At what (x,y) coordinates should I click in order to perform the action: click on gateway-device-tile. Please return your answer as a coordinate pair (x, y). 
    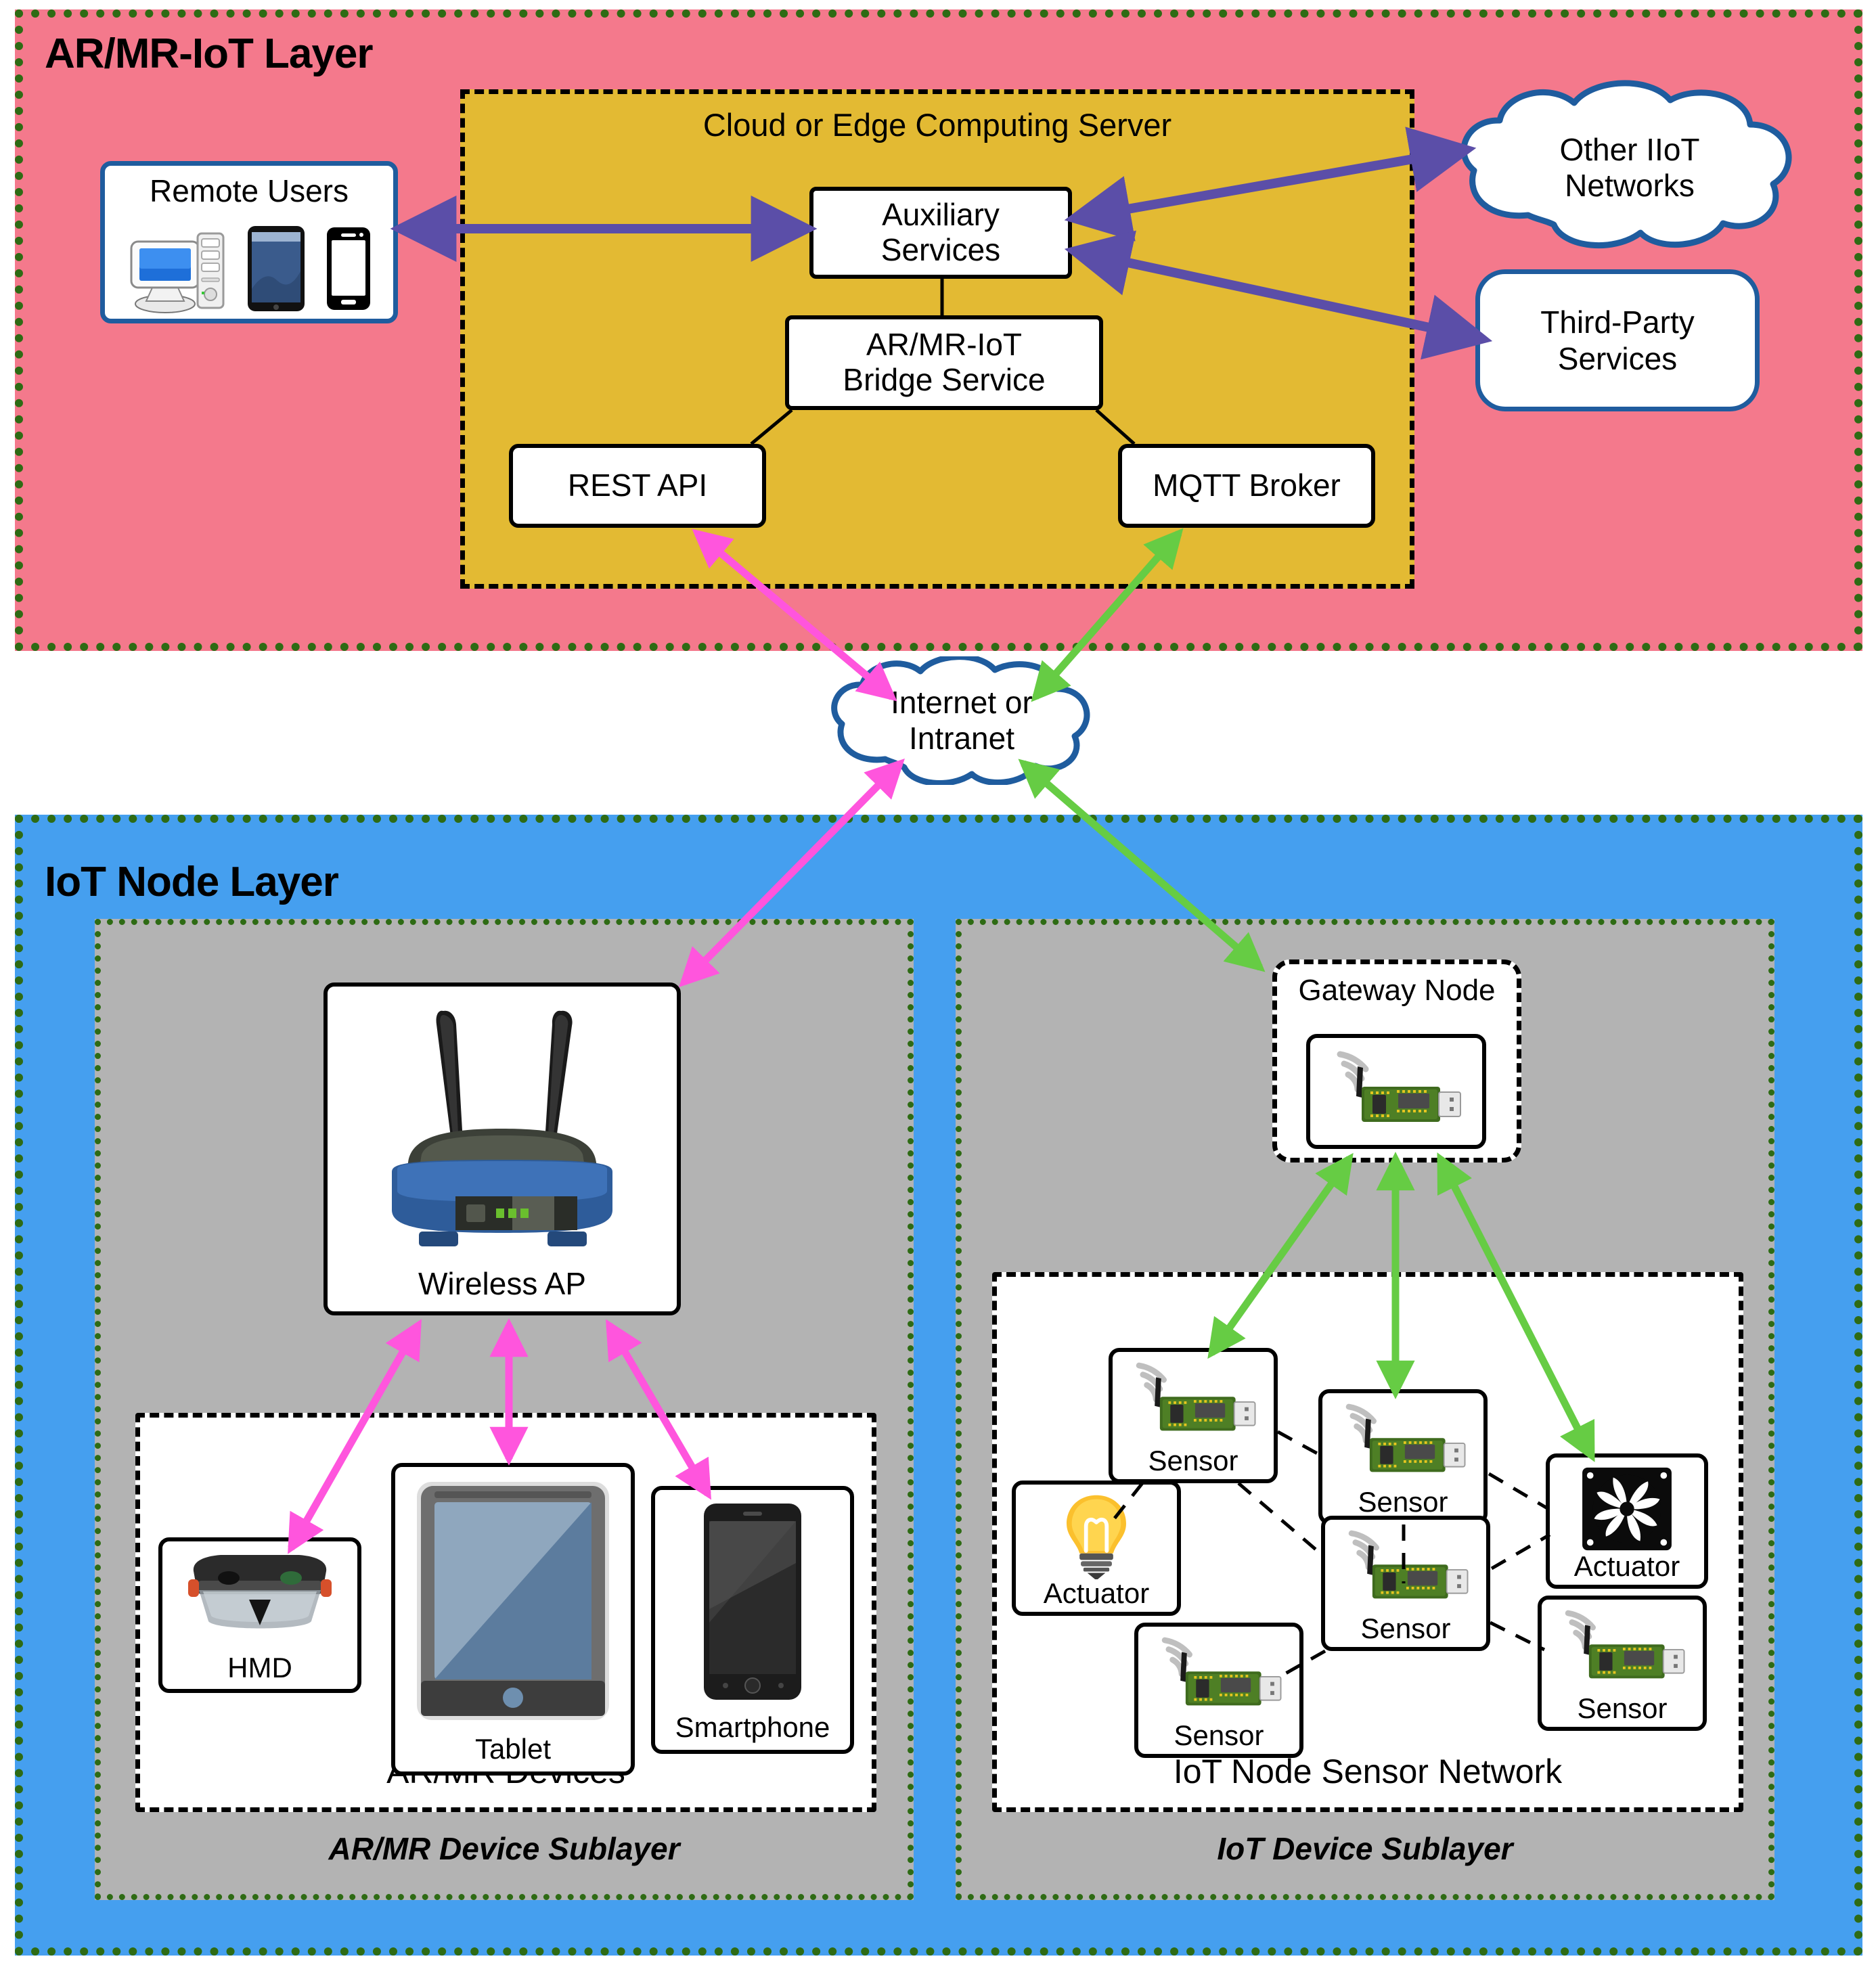
    Looking at the image, I should click on (1396, 1091).